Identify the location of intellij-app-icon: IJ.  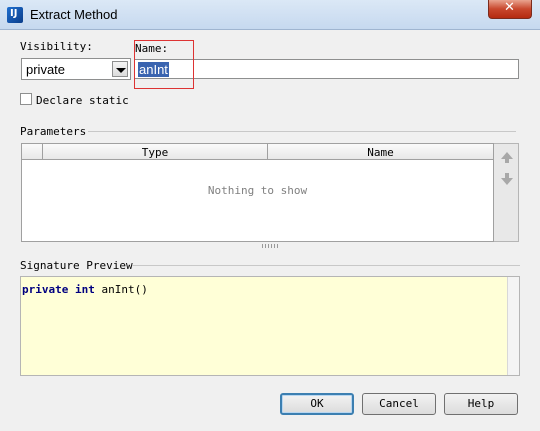
(15, 15).